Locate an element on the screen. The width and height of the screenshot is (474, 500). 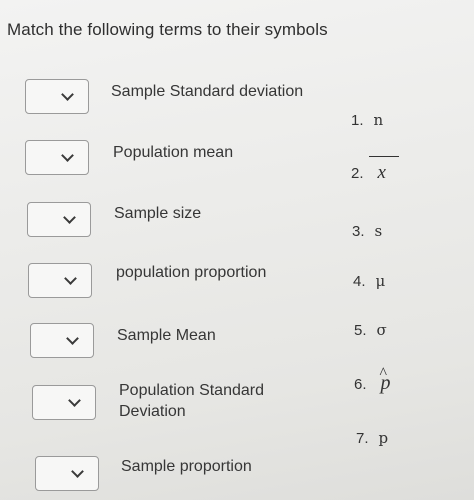
term-3-dropdown is located at coordinates (59, 219).